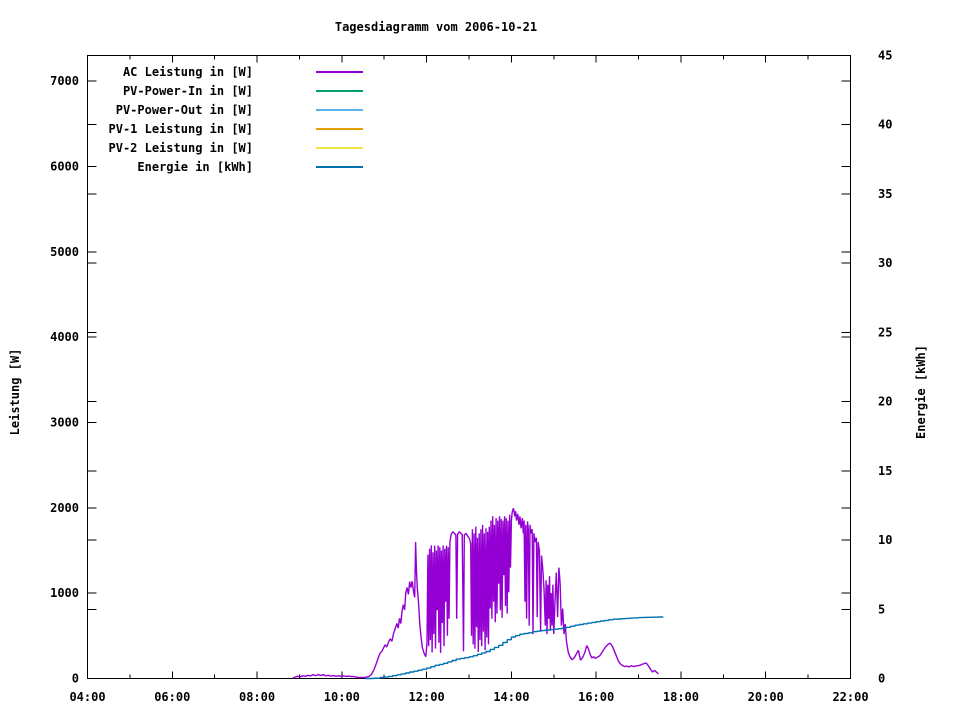  Describe the element at coordinates (475, 593) in the screenshot. I see `series-ac-leistung` at that location.